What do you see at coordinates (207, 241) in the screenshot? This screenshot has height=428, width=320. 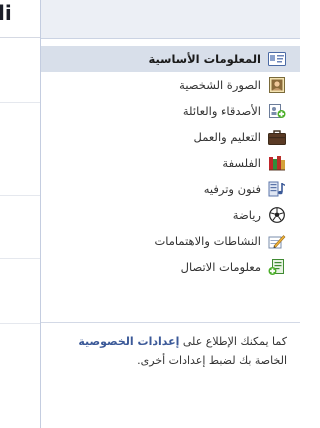 I see `sidebar-item-label: النشاطات والاهتمامات` at bounding box center [207, 241].